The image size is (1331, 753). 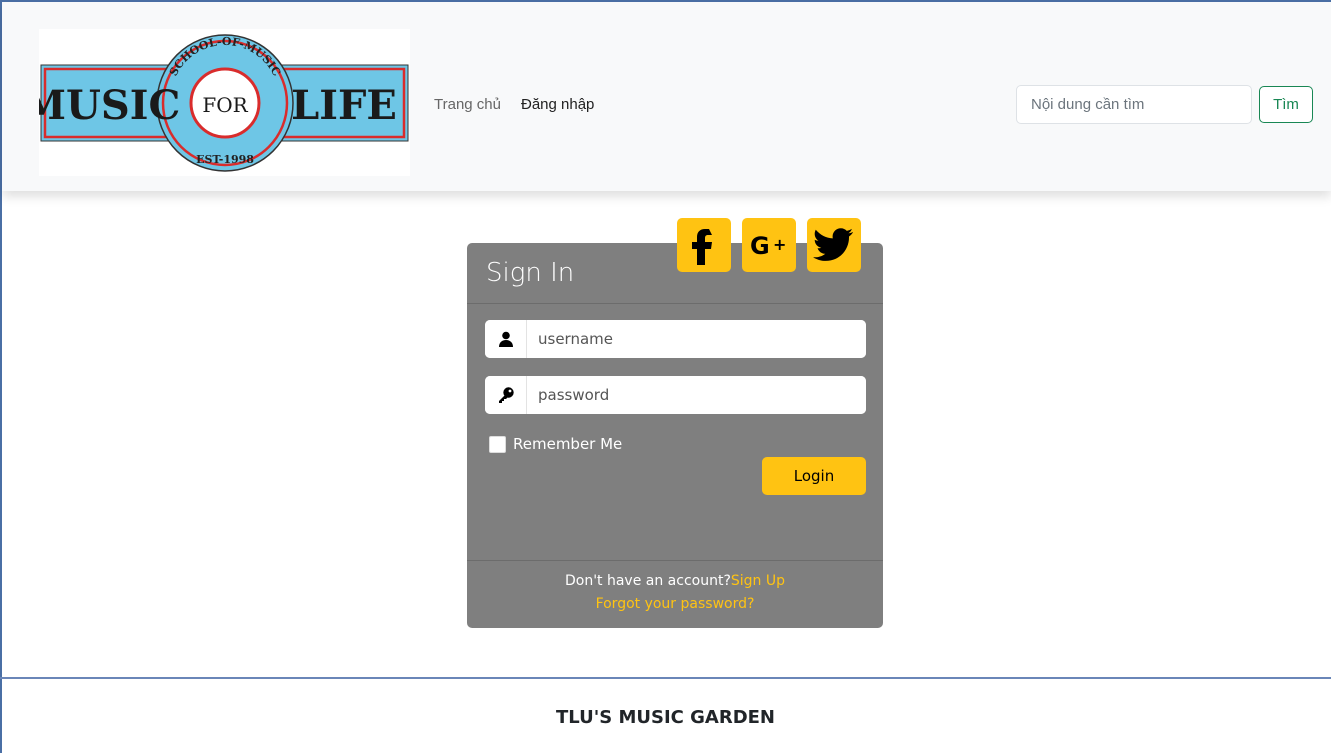 What do you see at coordinates (696, 339) in the screenshot?
I see `username-input` at bounding box center [696, 339].